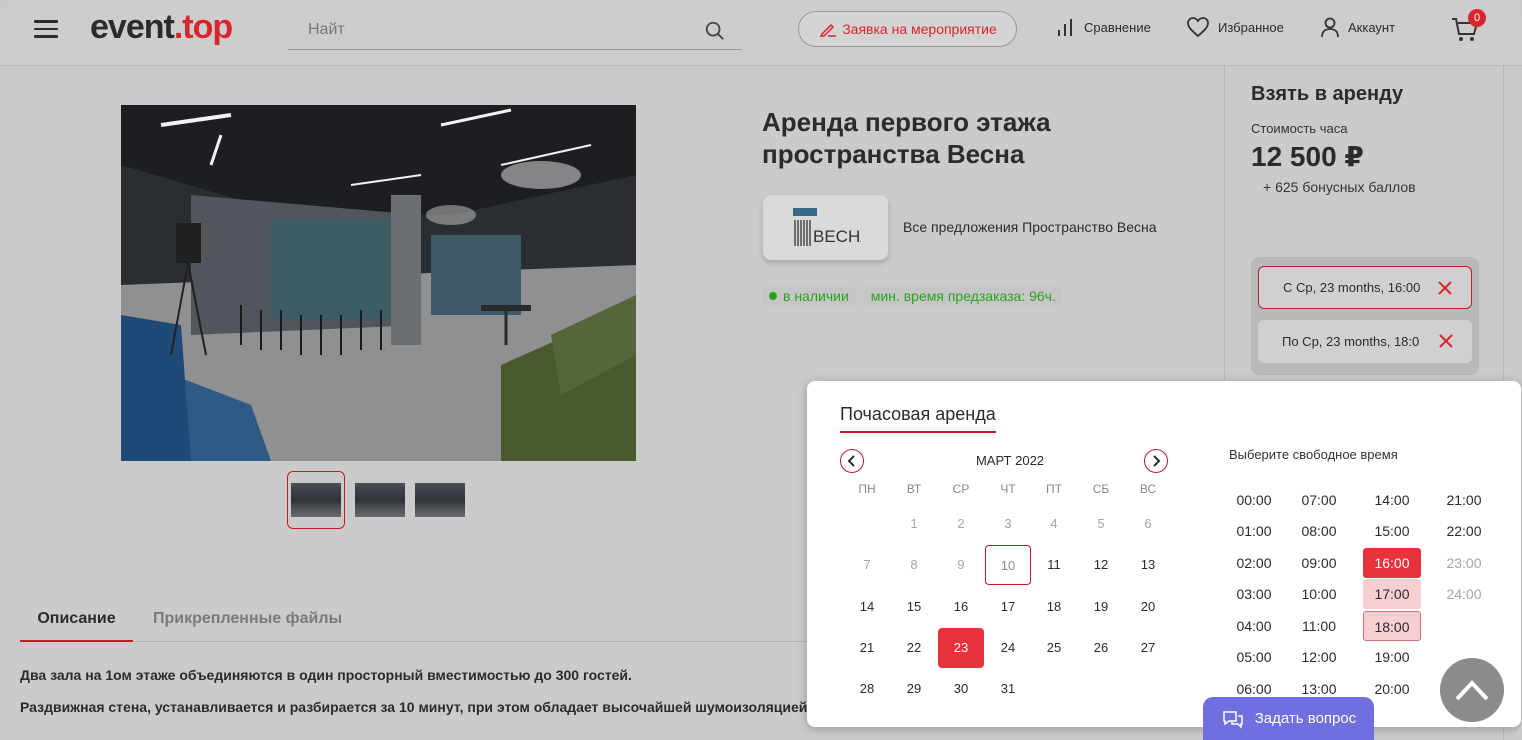 The width and height of the screenshot is (1522, 740). What do you see at coordinates (247, 619) in the screenshot?
I see `tab-files: Прикрепленные файлы` at bounding box center [247, 619].